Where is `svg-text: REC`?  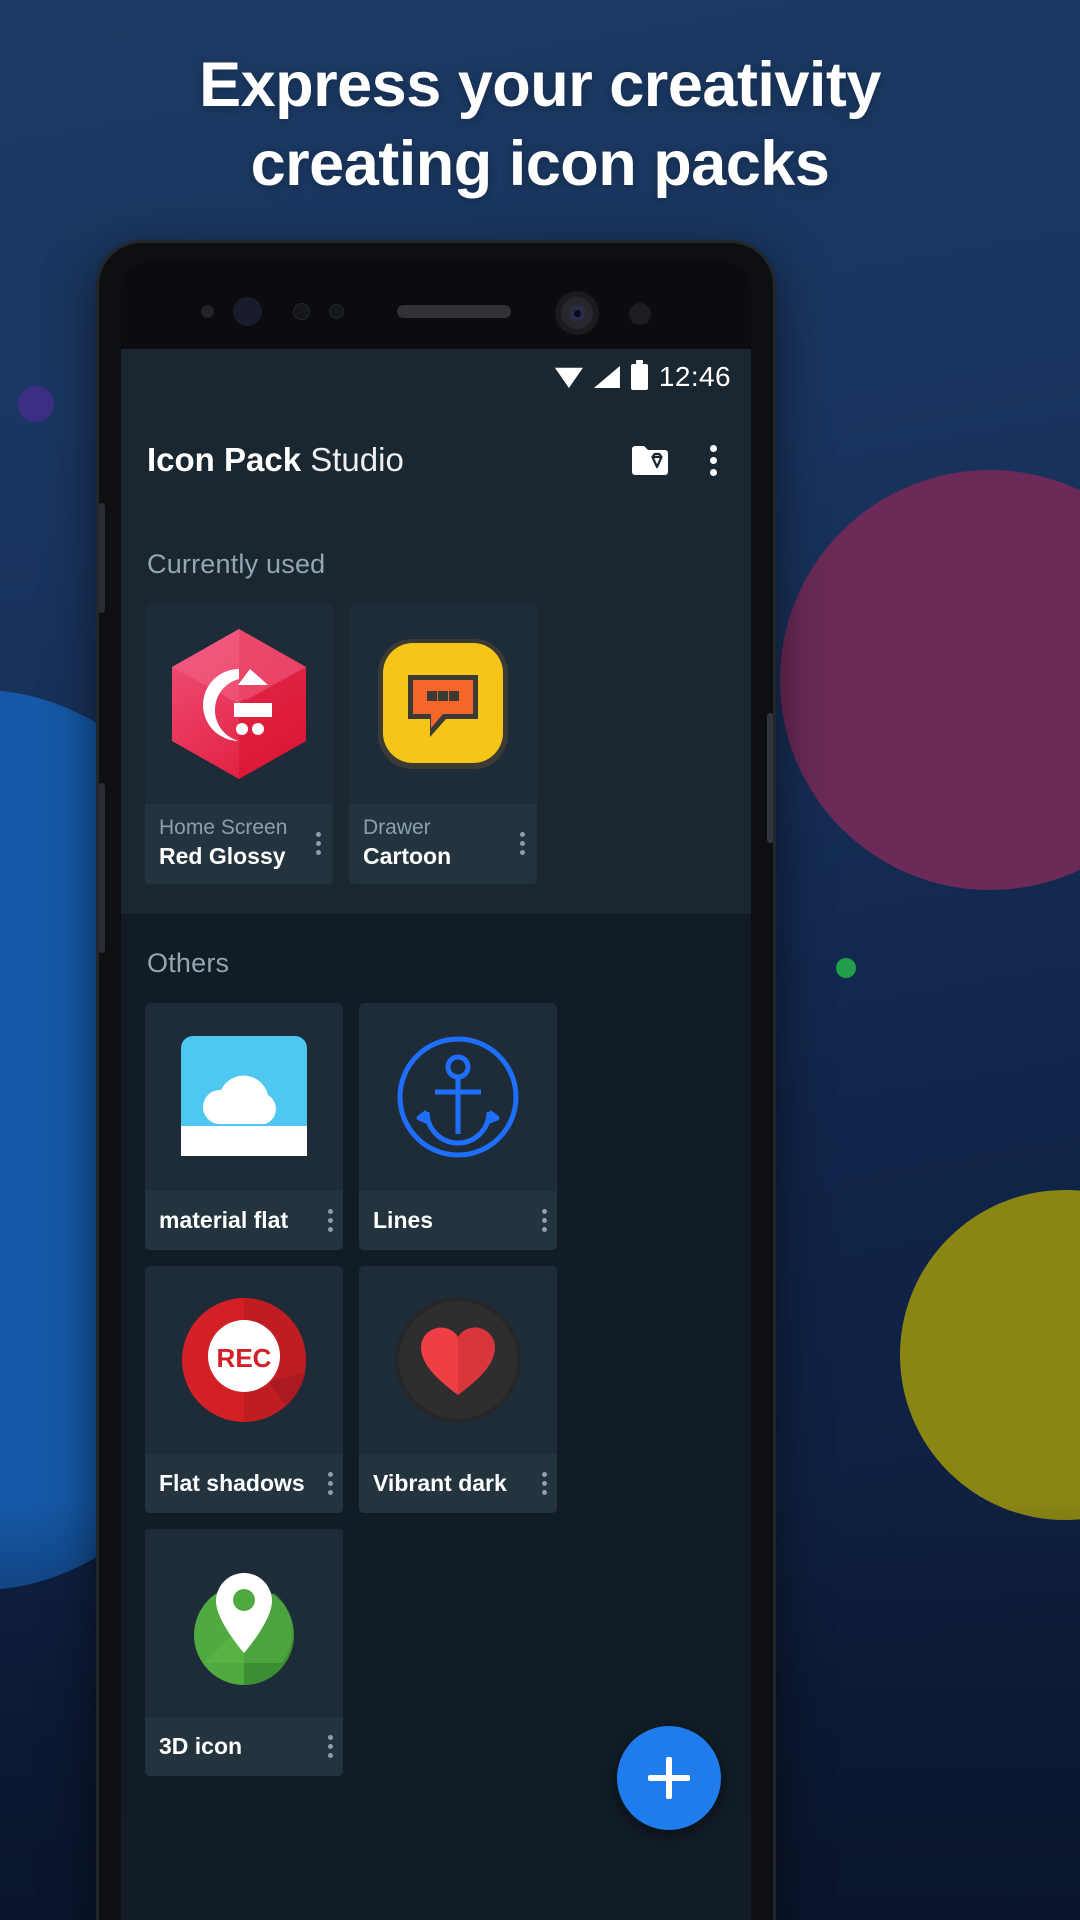
svg-text: REC is located at coordinates (244, 1358).